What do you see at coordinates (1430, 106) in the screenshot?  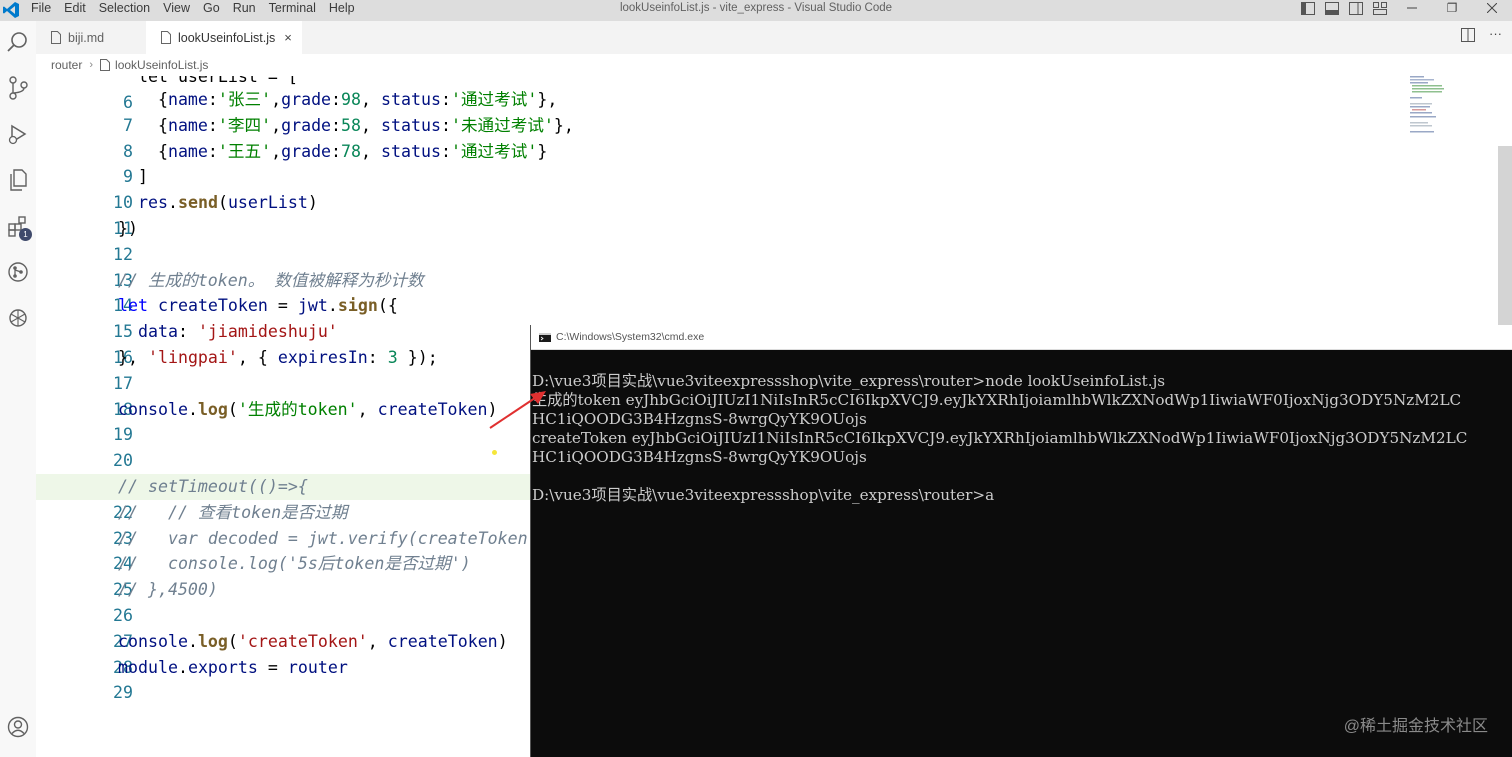 I see `minimap` at bounding box center [1430, 106].